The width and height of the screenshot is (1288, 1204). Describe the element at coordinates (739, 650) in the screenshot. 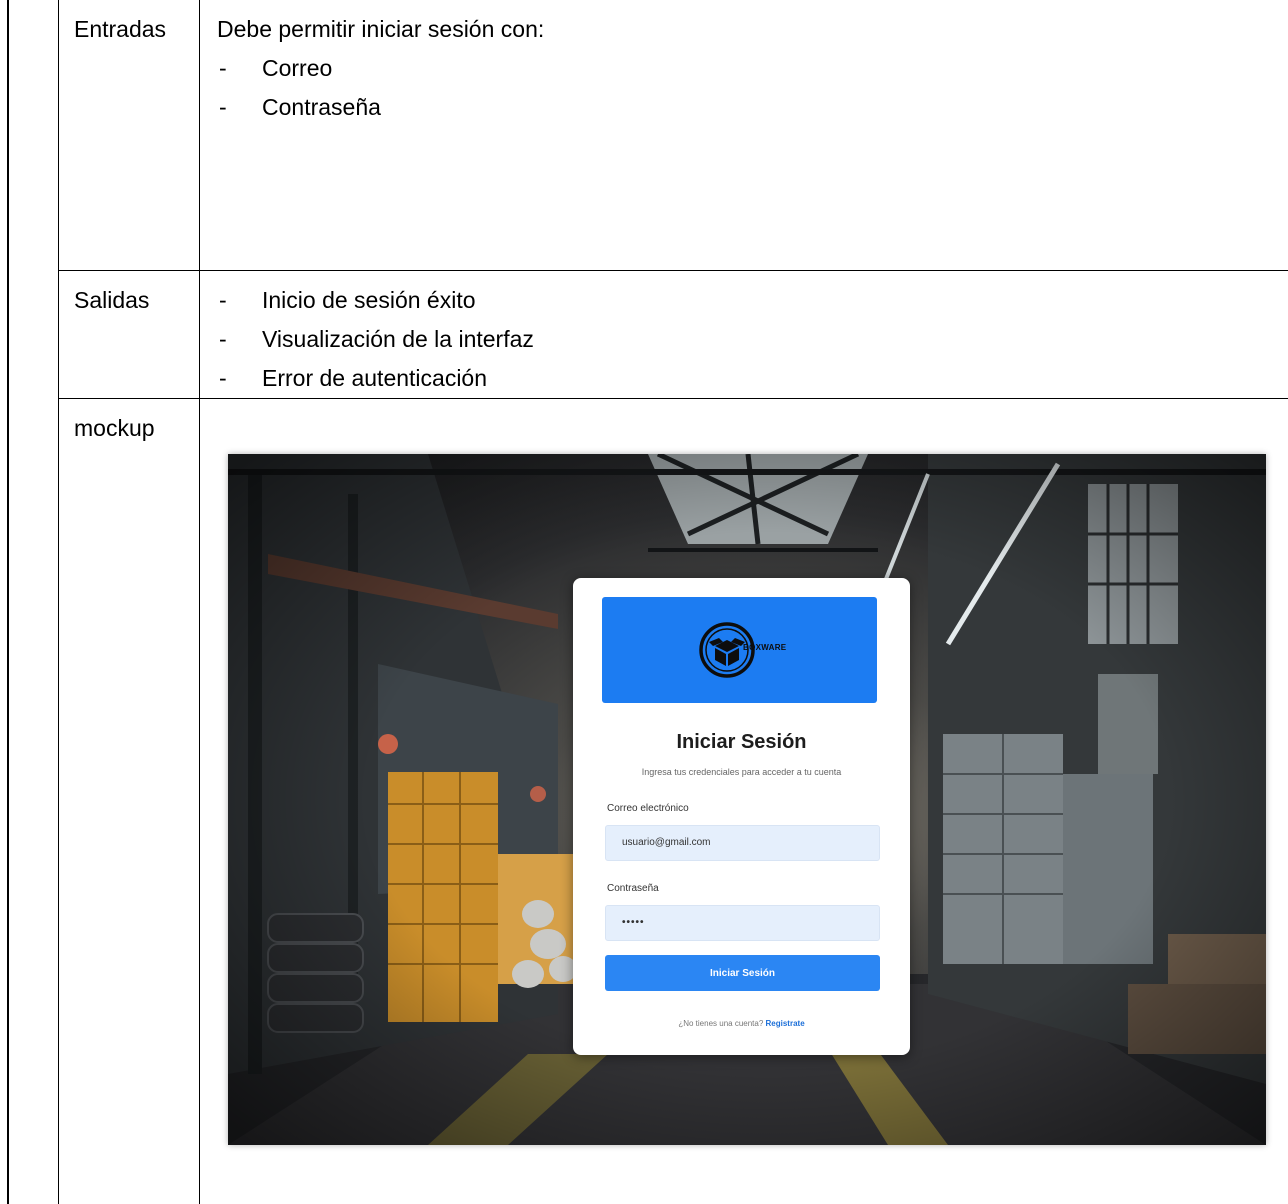

I see `logo-banner: BOXWARE` at that location.